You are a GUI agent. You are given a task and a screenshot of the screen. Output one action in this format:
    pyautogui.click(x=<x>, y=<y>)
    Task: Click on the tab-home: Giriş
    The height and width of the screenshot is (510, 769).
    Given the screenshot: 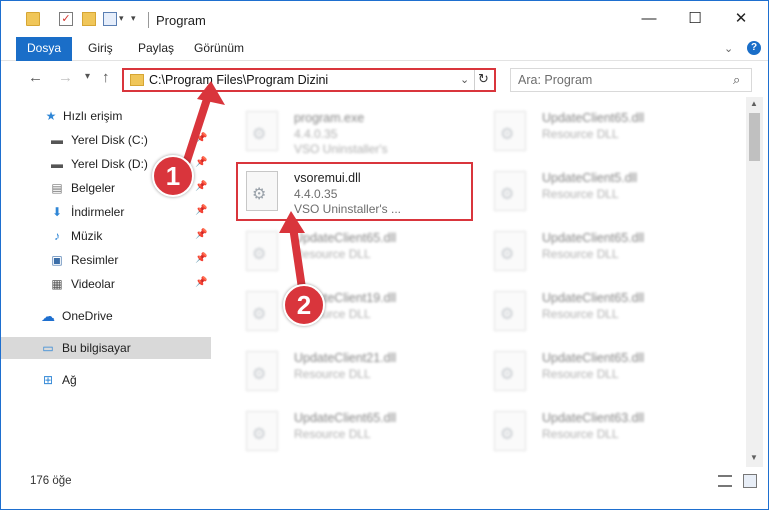 What is the action you would take?
    pyautogui.click(x=100, y=49)
    